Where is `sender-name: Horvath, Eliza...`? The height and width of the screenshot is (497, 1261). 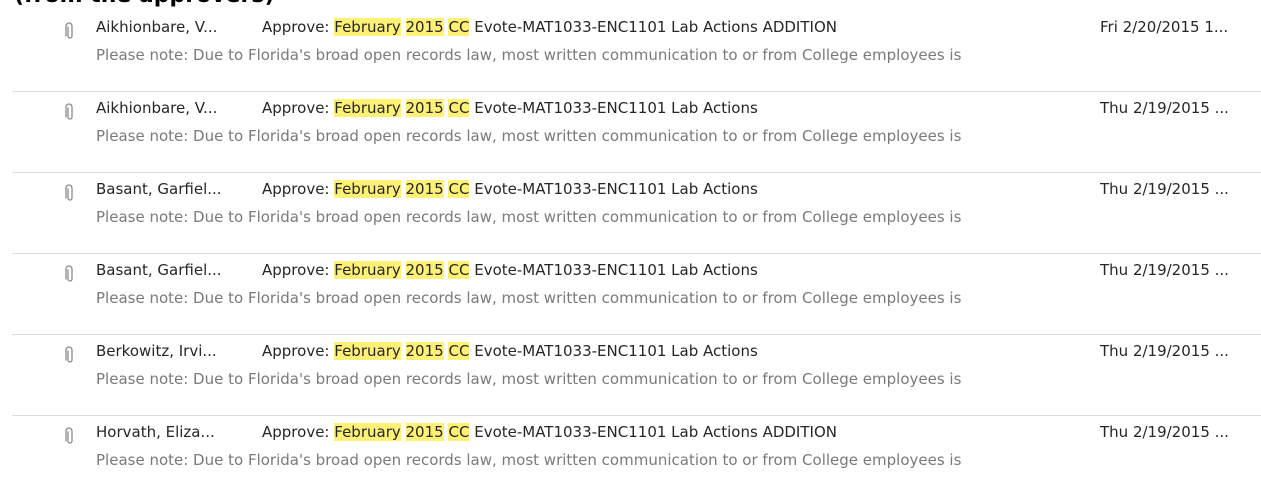 sender-name: Horvath, Eliza... is located at coordinates (155, 432).